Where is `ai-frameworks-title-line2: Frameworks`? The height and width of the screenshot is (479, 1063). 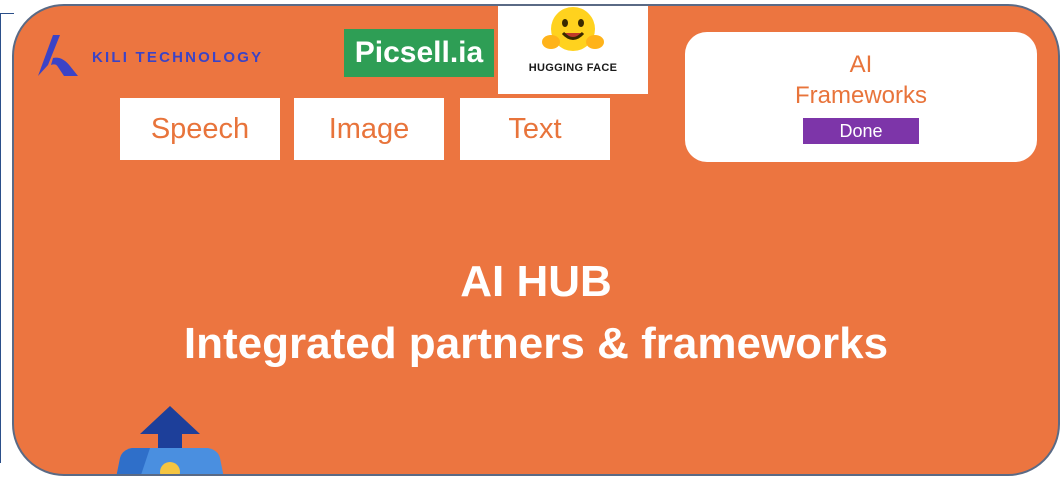 ai-frameworks-title-line2: Frameworks is located at coordinates (860, 95).